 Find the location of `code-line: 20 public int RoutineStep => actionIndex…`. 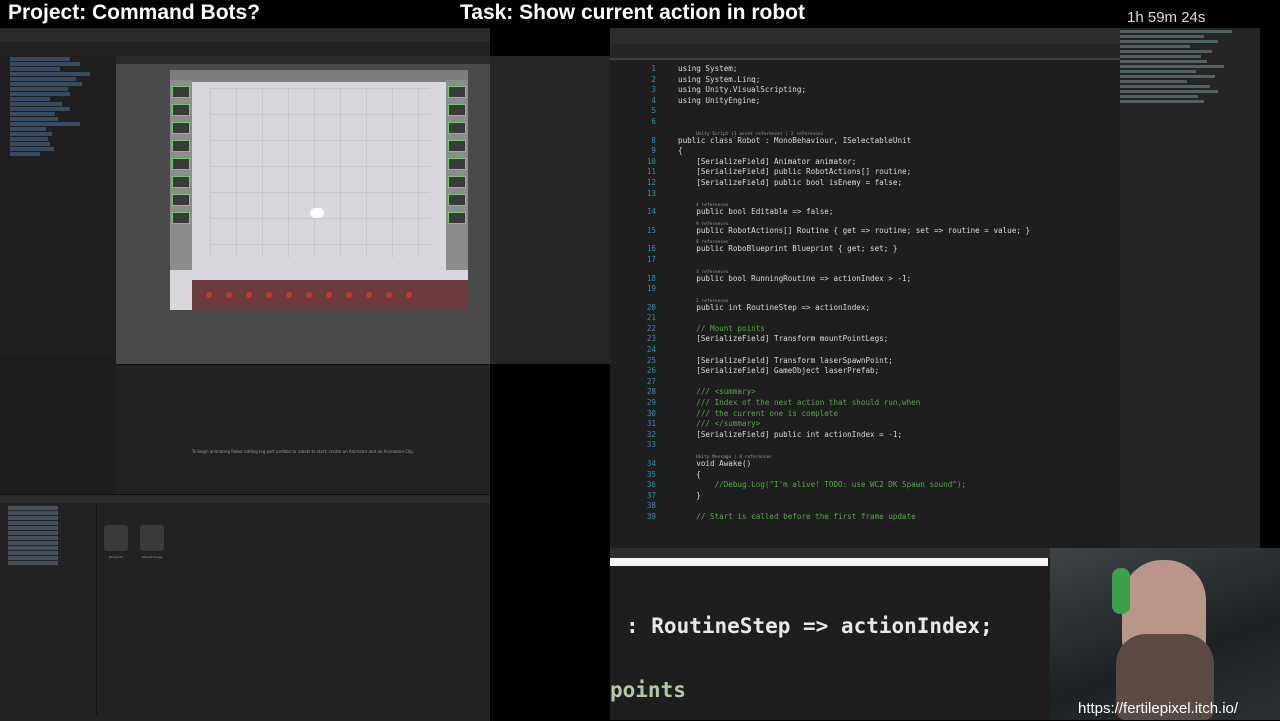

code-line: 20 public int RoutineStep => actionIndex… is located at coordinates (860, 306).